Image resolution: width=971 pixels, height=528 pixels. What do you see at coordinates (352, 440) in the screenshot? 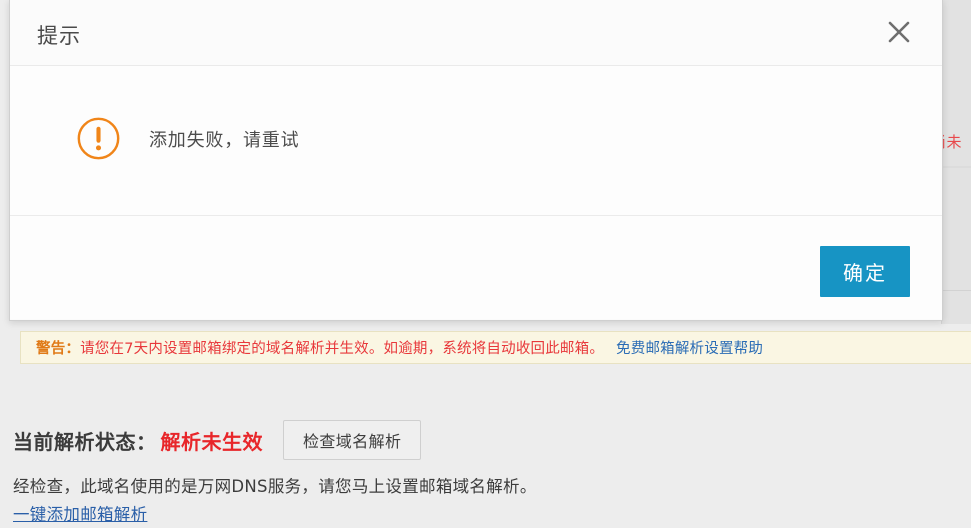
I see `check-domain-resolution-button: 检查域名解析` at bounding box center [352, 440].